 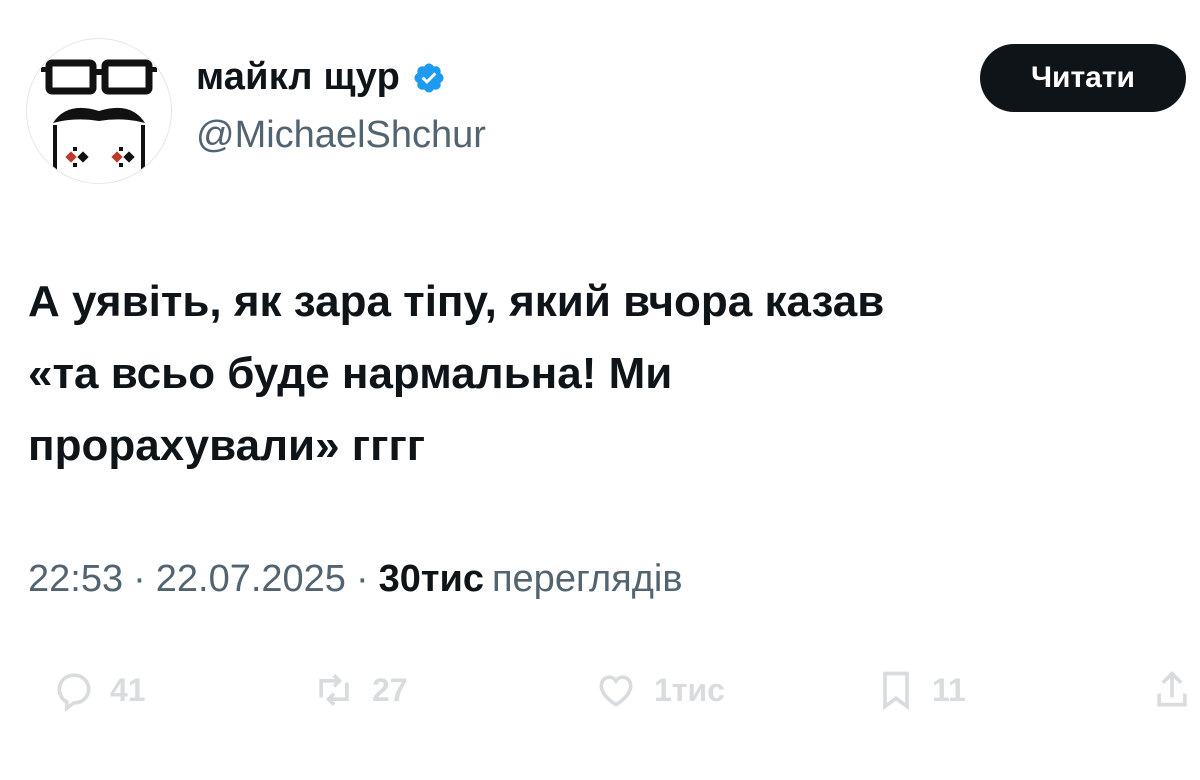 What do you see at coordinates (587, 579) in the screenshot?
I see `views-label: переглядів` at bounding box center [587, 579].